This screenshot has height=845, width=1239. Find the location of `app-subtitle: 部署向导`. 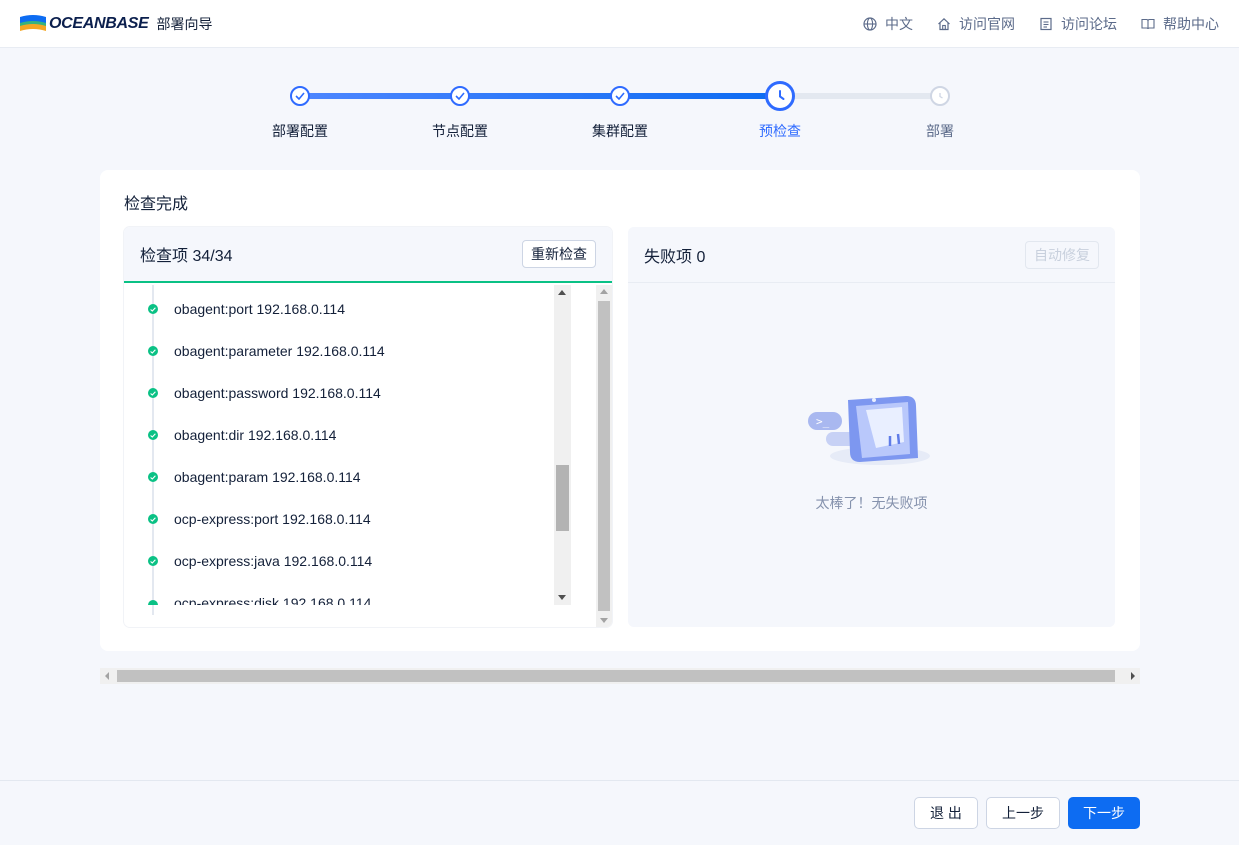

app-subtitle: 部署向导 is located at coordinates (184, 24).